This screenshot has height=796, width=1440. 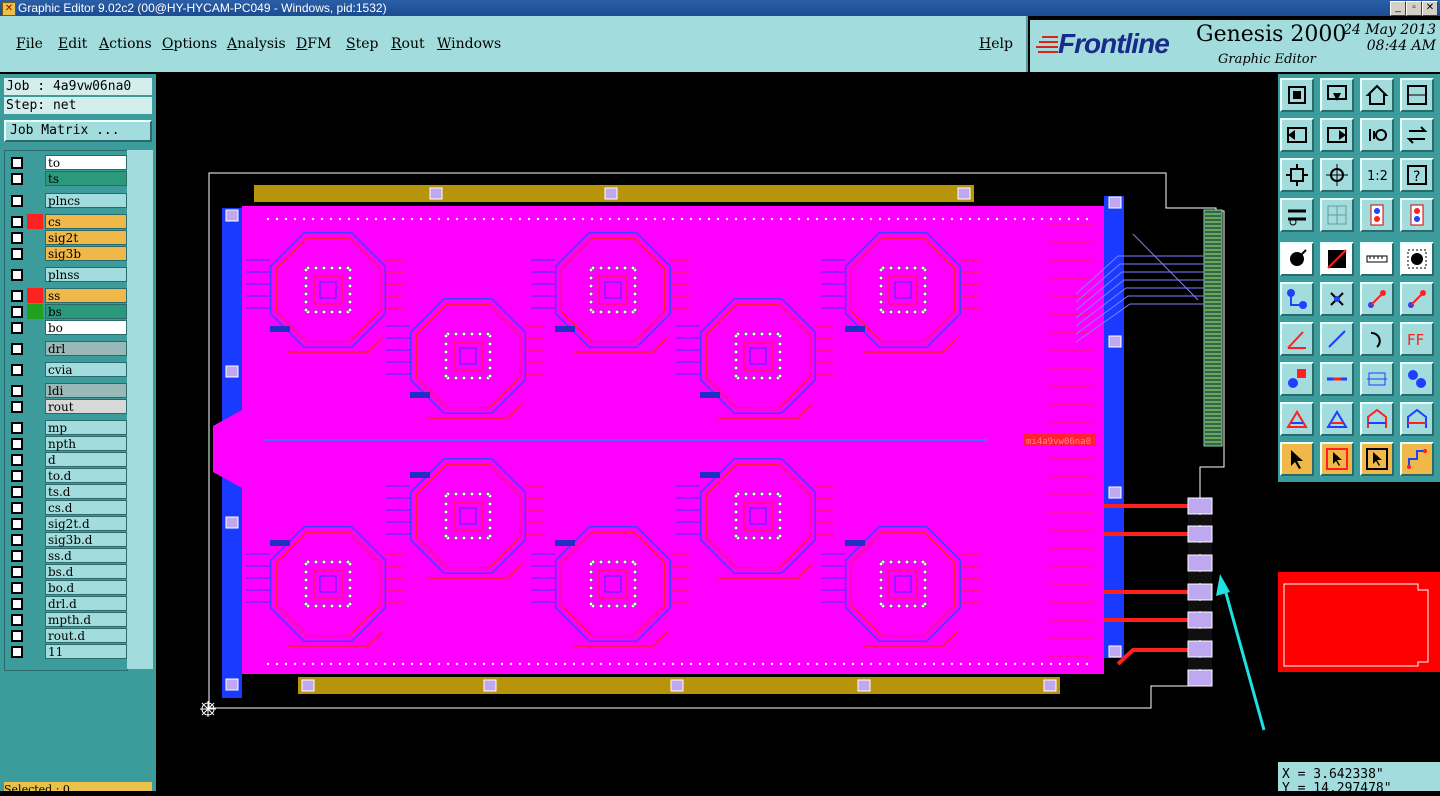 What do you see at coordinates (86, 587) in the screenshot?
I see `layer-name: bo.d` at bounding box center [86, 587].